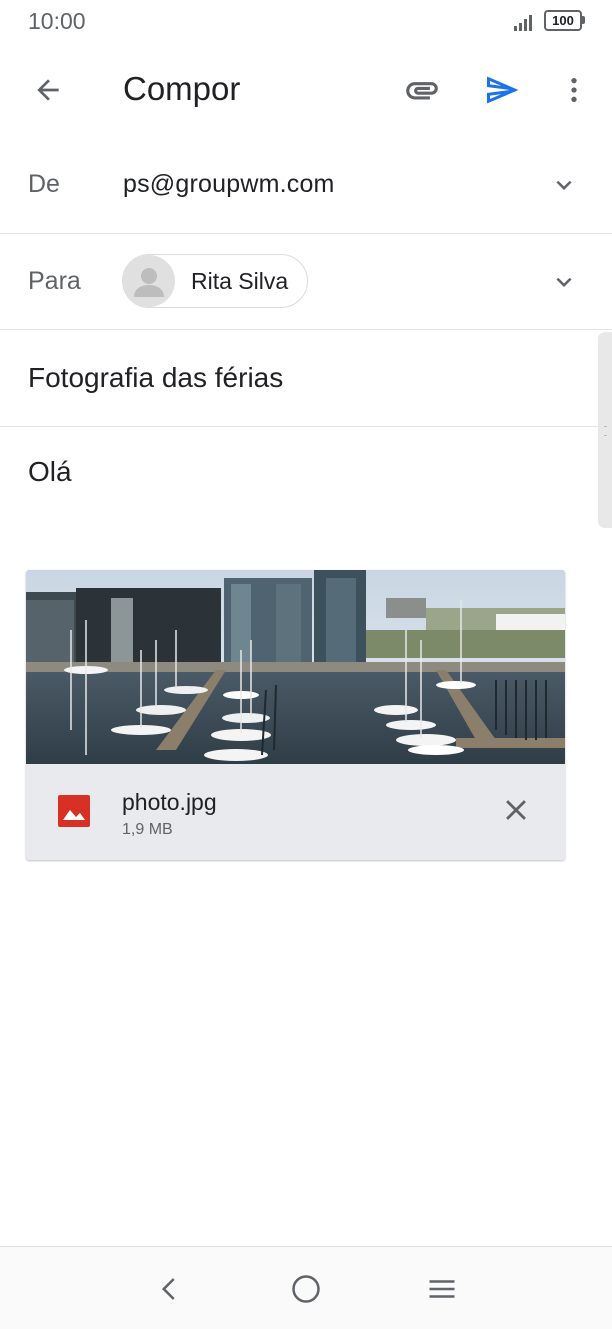  I want to click on send-button, so click(502, 90).